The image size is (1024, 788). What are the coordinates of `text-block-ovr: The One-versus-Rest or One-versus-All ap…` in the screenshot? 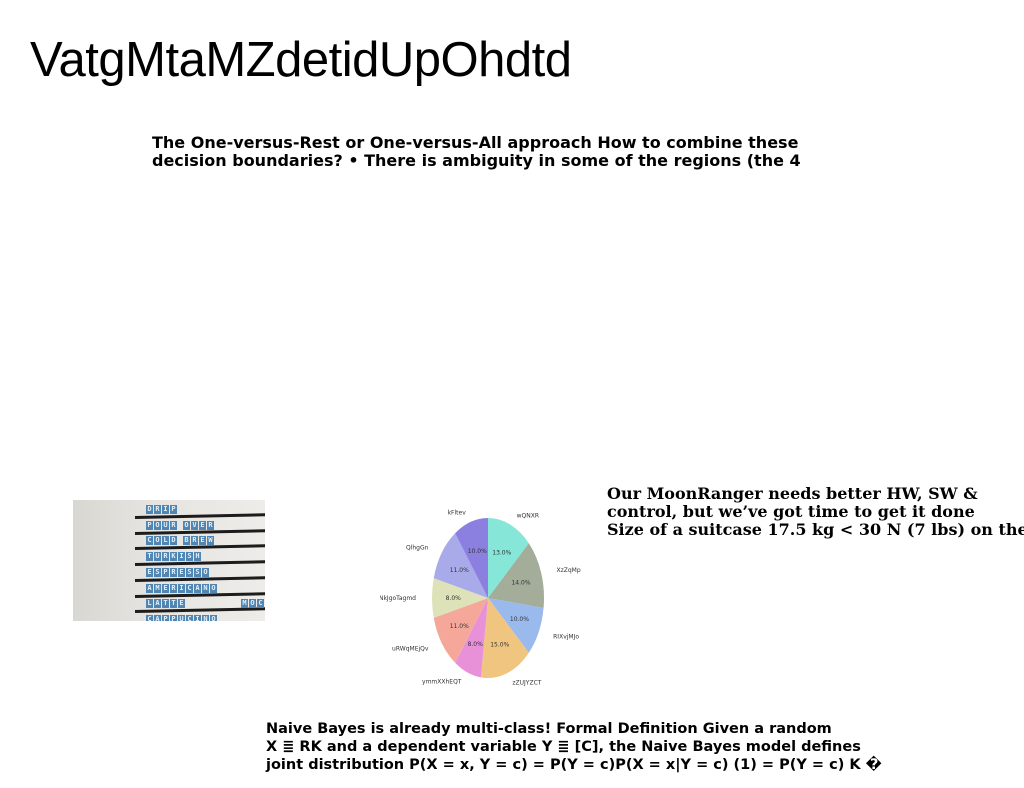 It's located at (492, 152).